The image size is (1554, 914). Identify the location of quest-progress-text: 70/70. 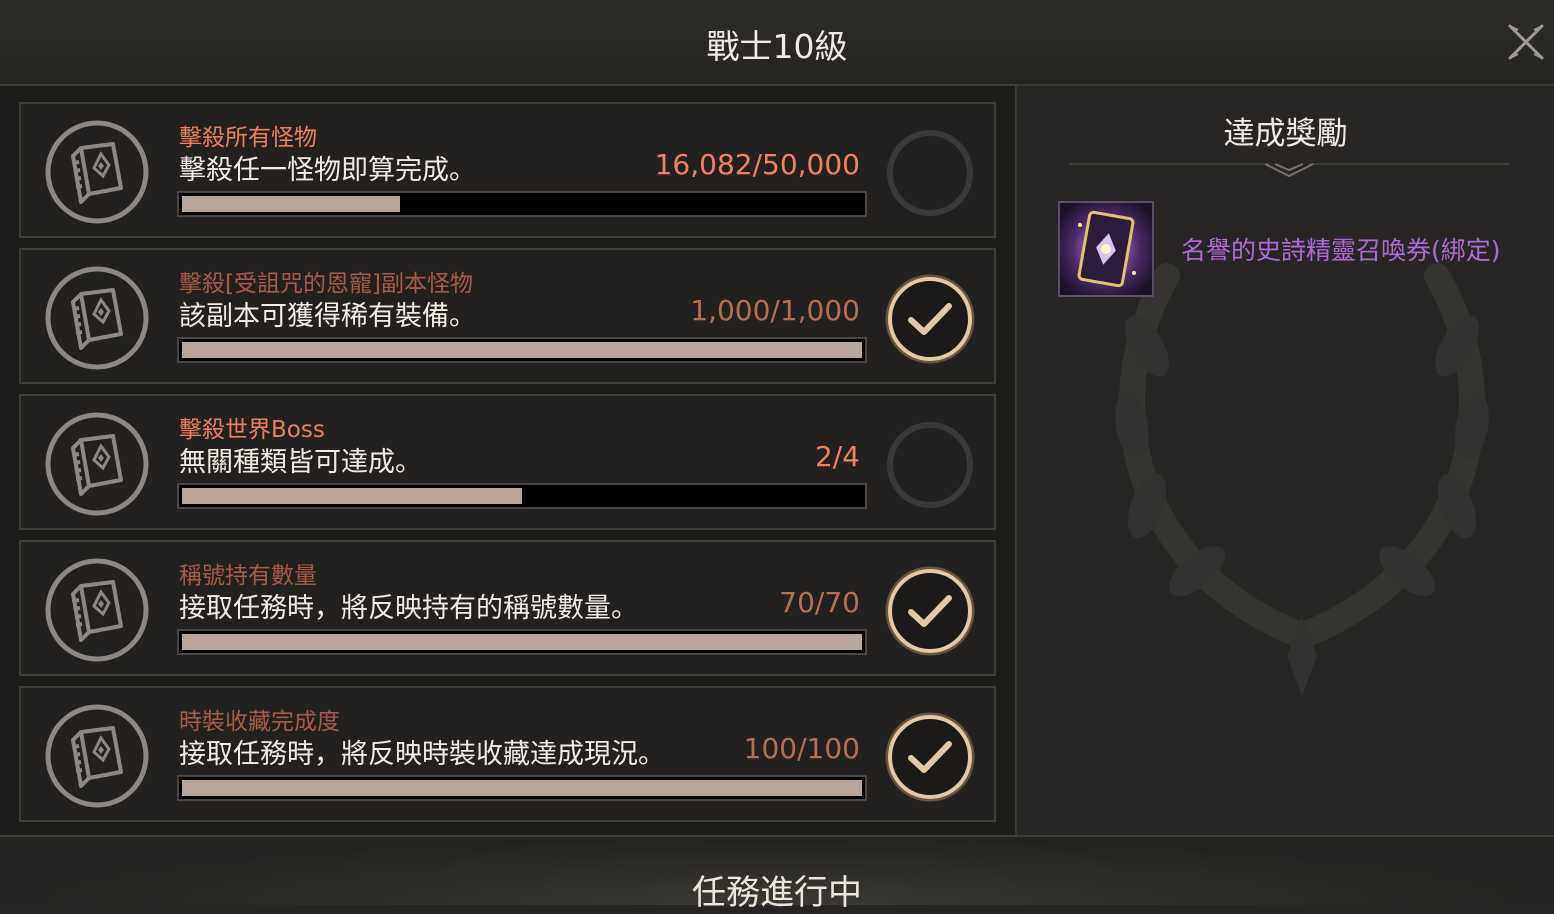
(819, 602).